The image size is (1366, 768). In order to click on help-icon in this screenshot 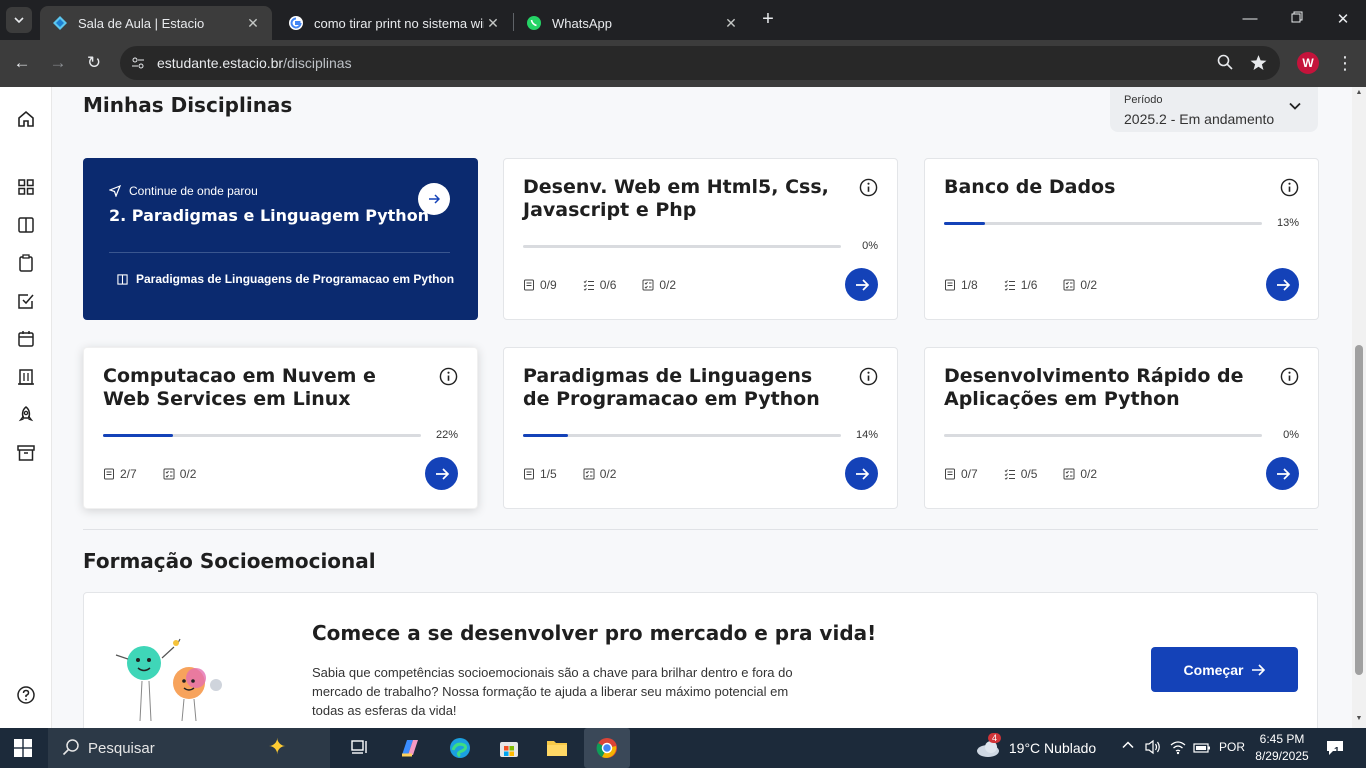, I will do `click(26, 695)`.